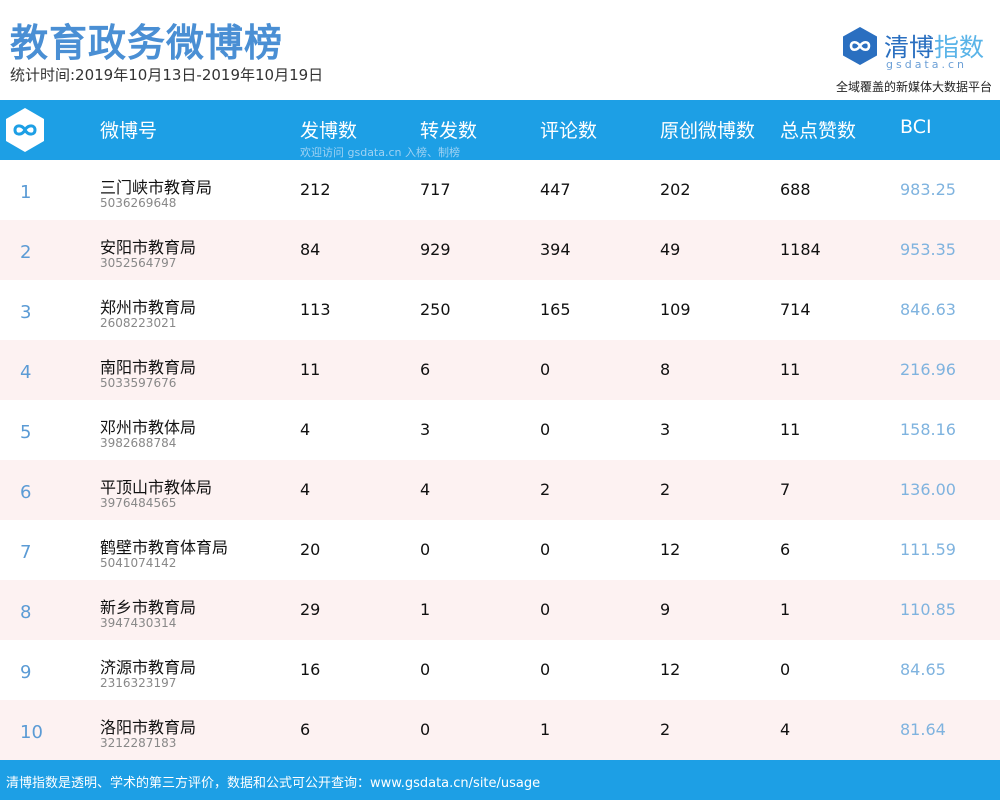 The image size is (1000, 800). What do you see at coordinates (665, 369) in the screenshot?
I see `original-cell: 8` at bounding box center [665, 369].